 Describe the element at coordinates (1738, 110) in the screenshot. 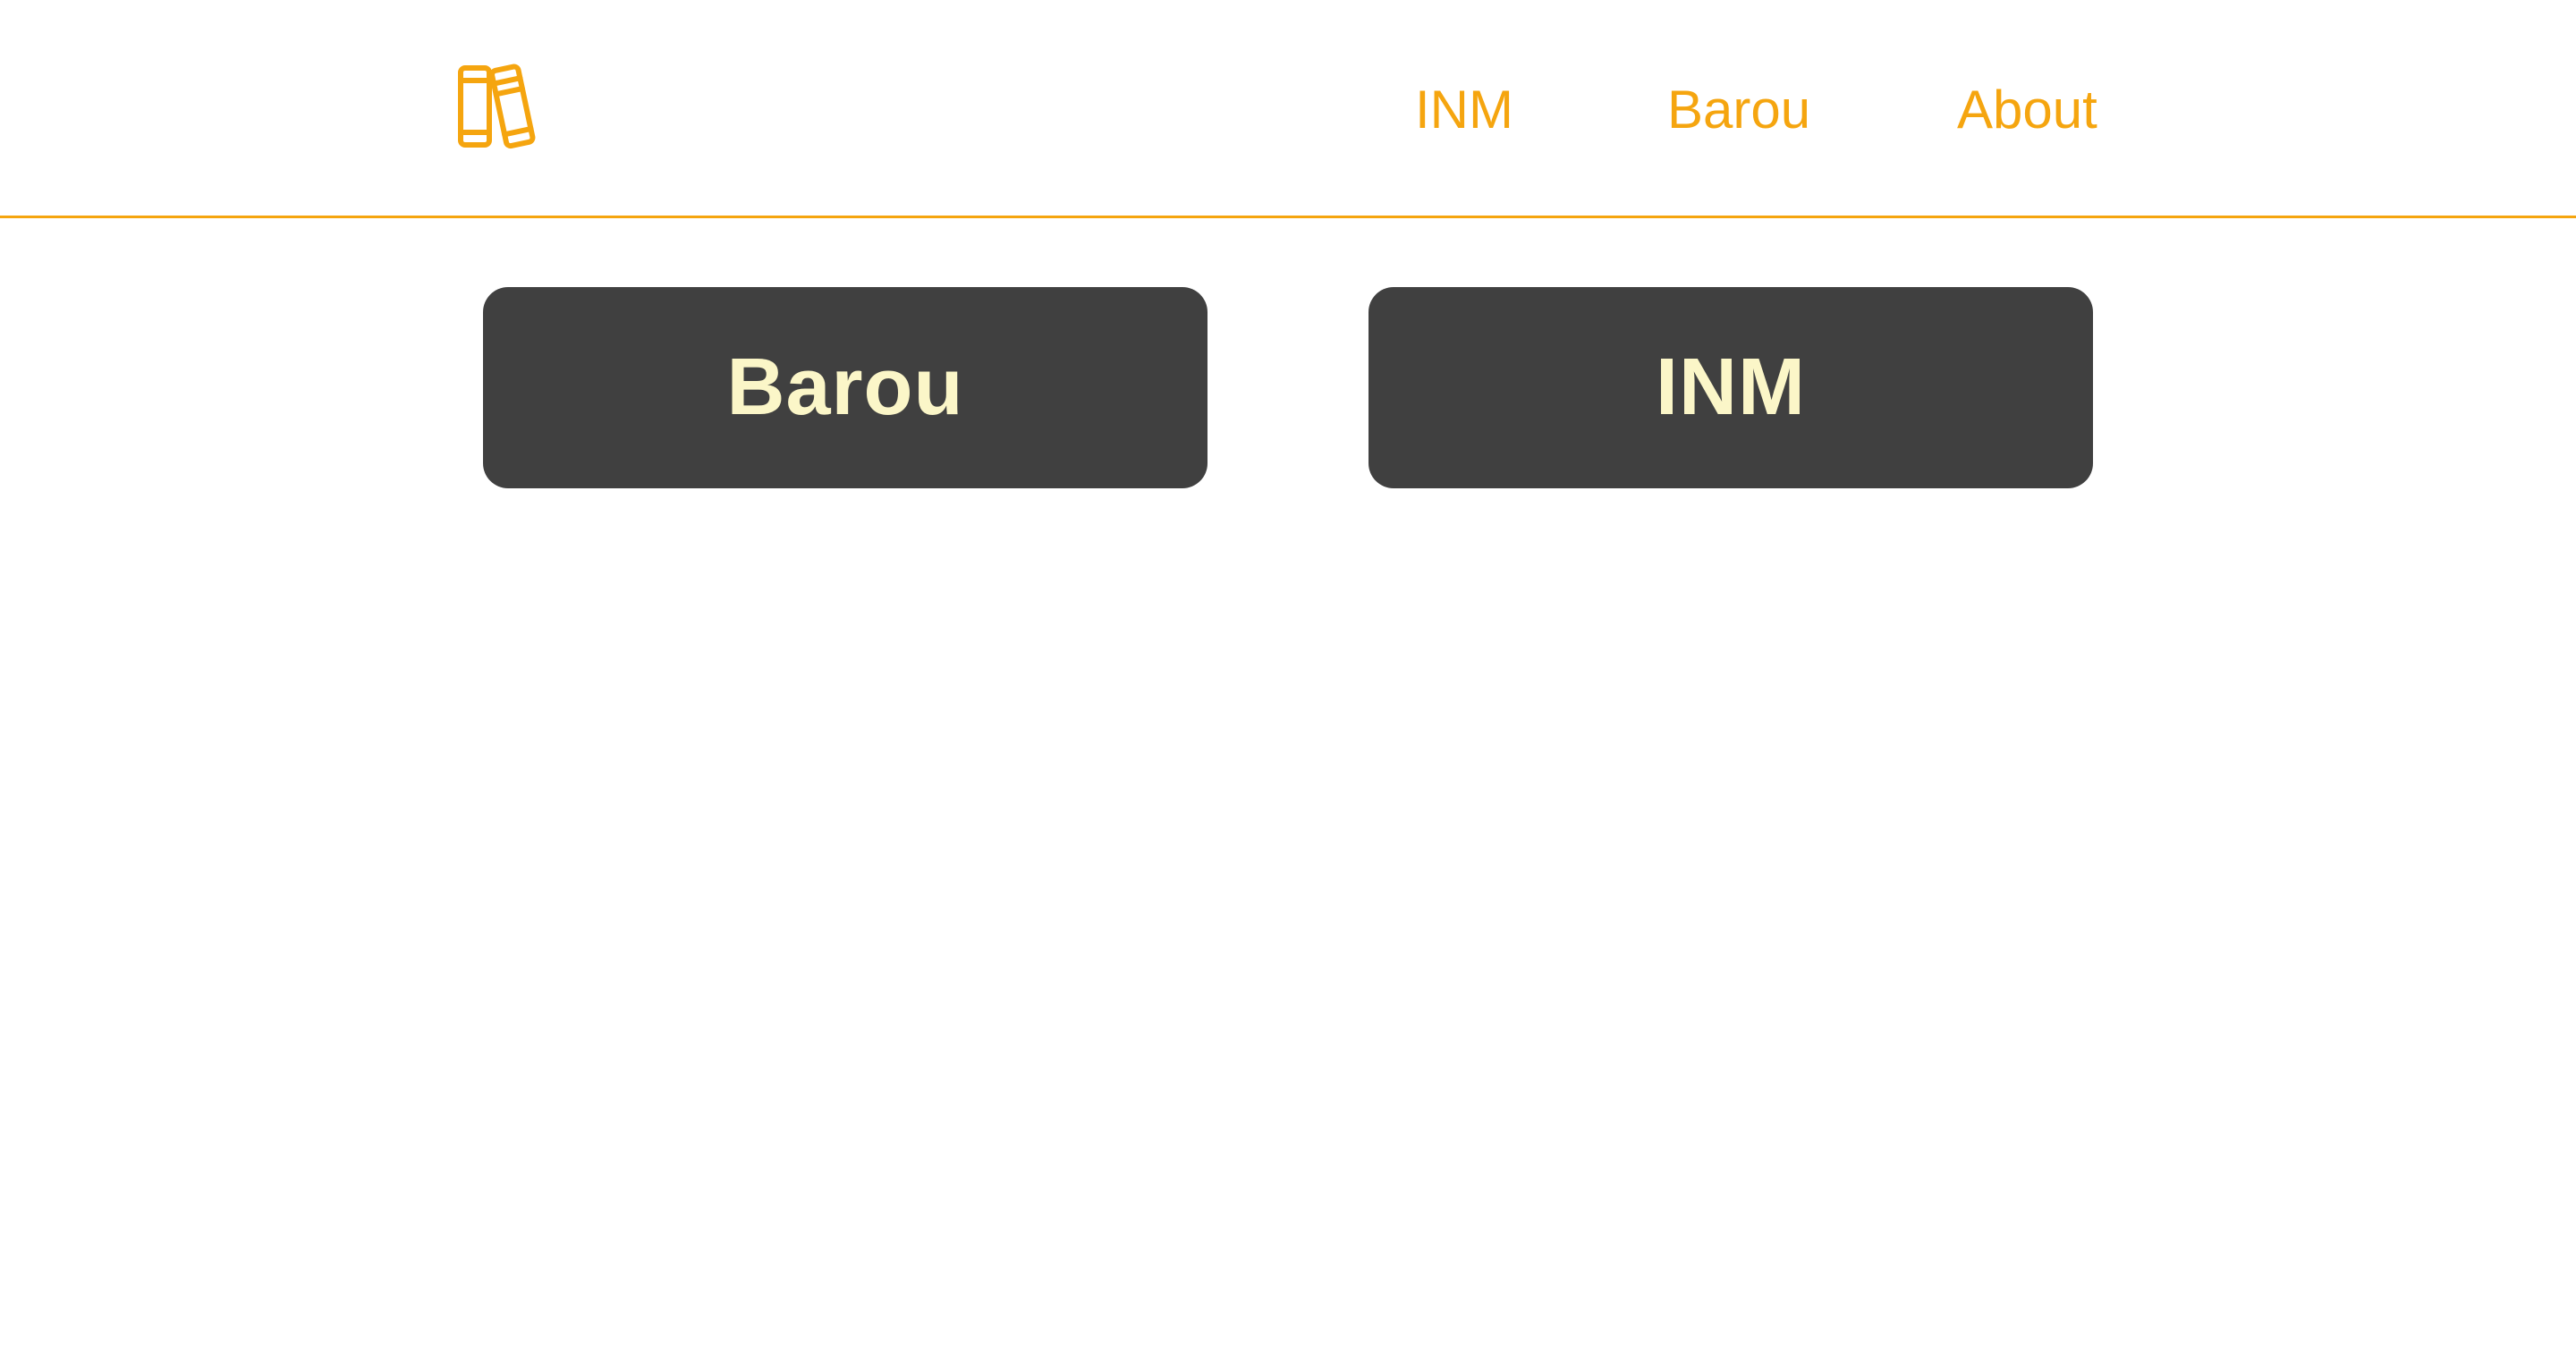

I see `nav-link-barou: Barou` at that location.